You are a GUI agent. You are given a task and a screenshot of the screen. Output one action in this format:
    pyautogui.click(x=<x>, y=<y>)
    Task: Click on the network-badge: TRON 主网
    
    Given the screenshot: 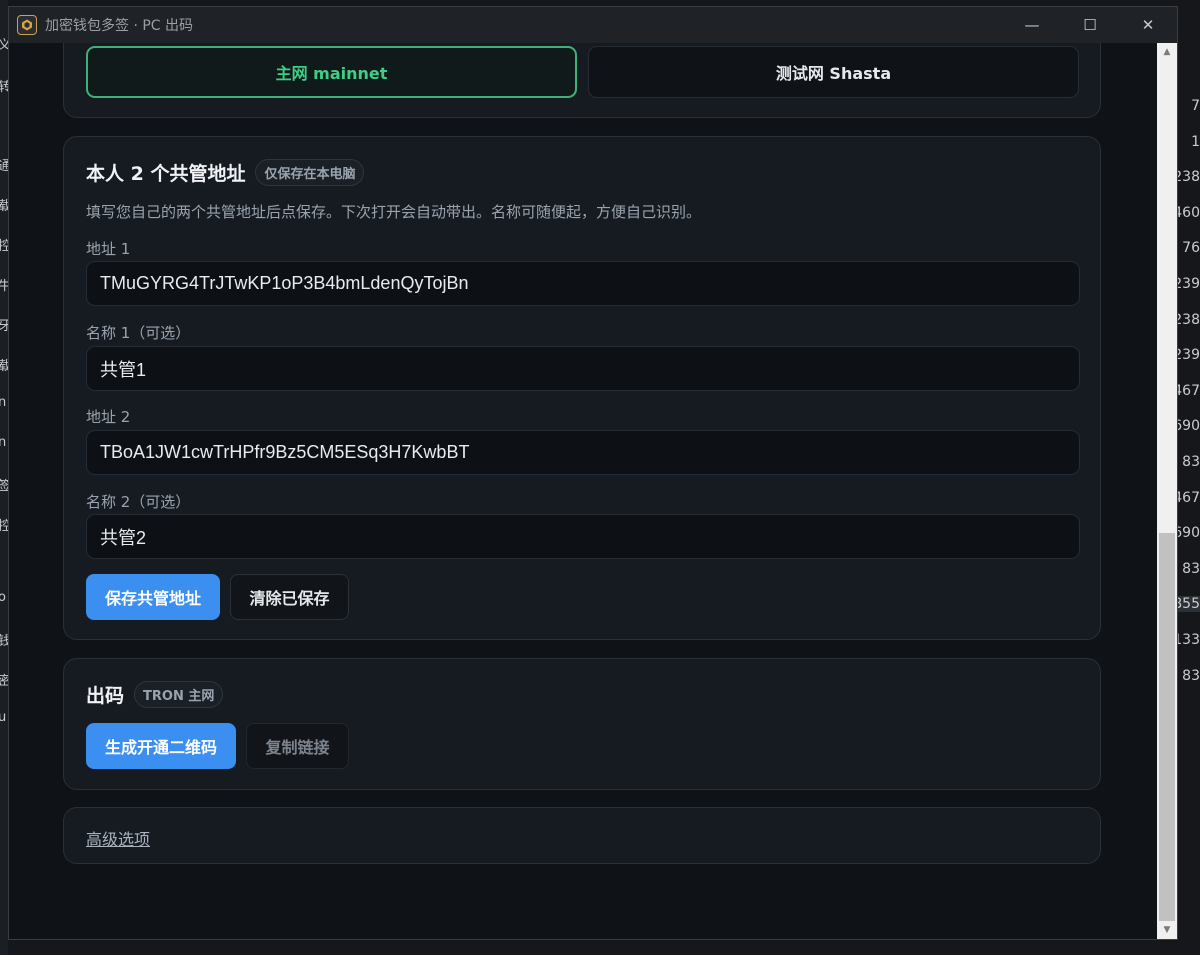 What is the action you would take?
    pyautogui.click(x=179, y=694)
    